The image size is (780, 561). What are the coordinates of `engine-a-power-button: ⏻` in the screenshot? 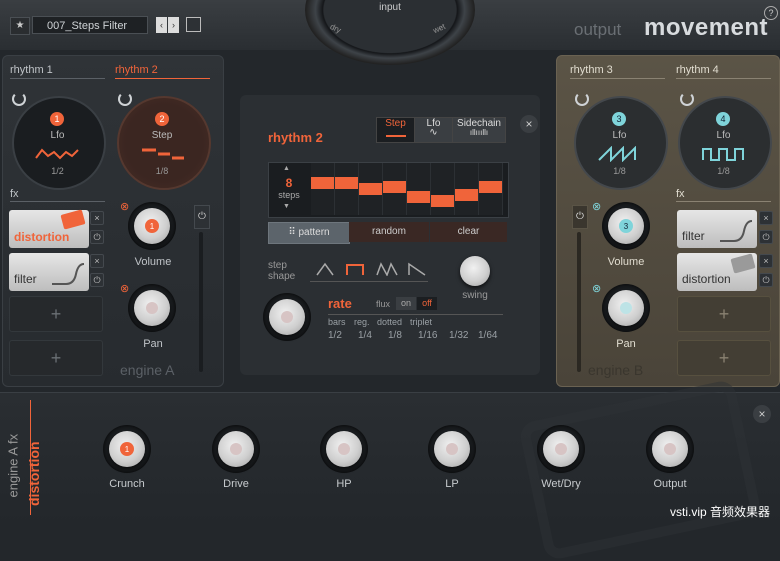 It's located at (202, 217).